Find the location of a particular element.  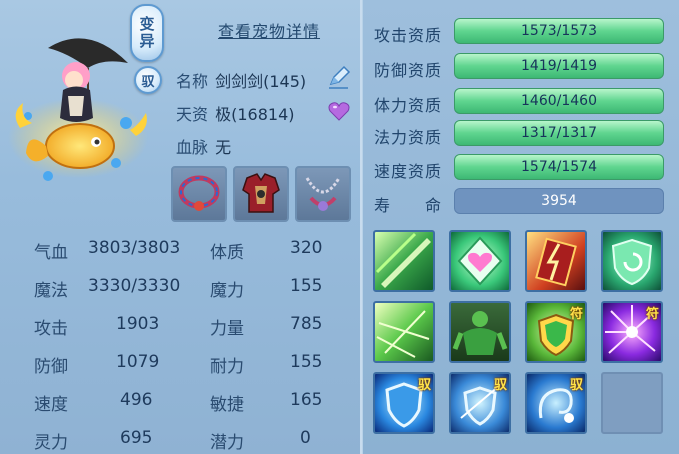

stat-label: 敏捷 is located at coordinates (227, 405).